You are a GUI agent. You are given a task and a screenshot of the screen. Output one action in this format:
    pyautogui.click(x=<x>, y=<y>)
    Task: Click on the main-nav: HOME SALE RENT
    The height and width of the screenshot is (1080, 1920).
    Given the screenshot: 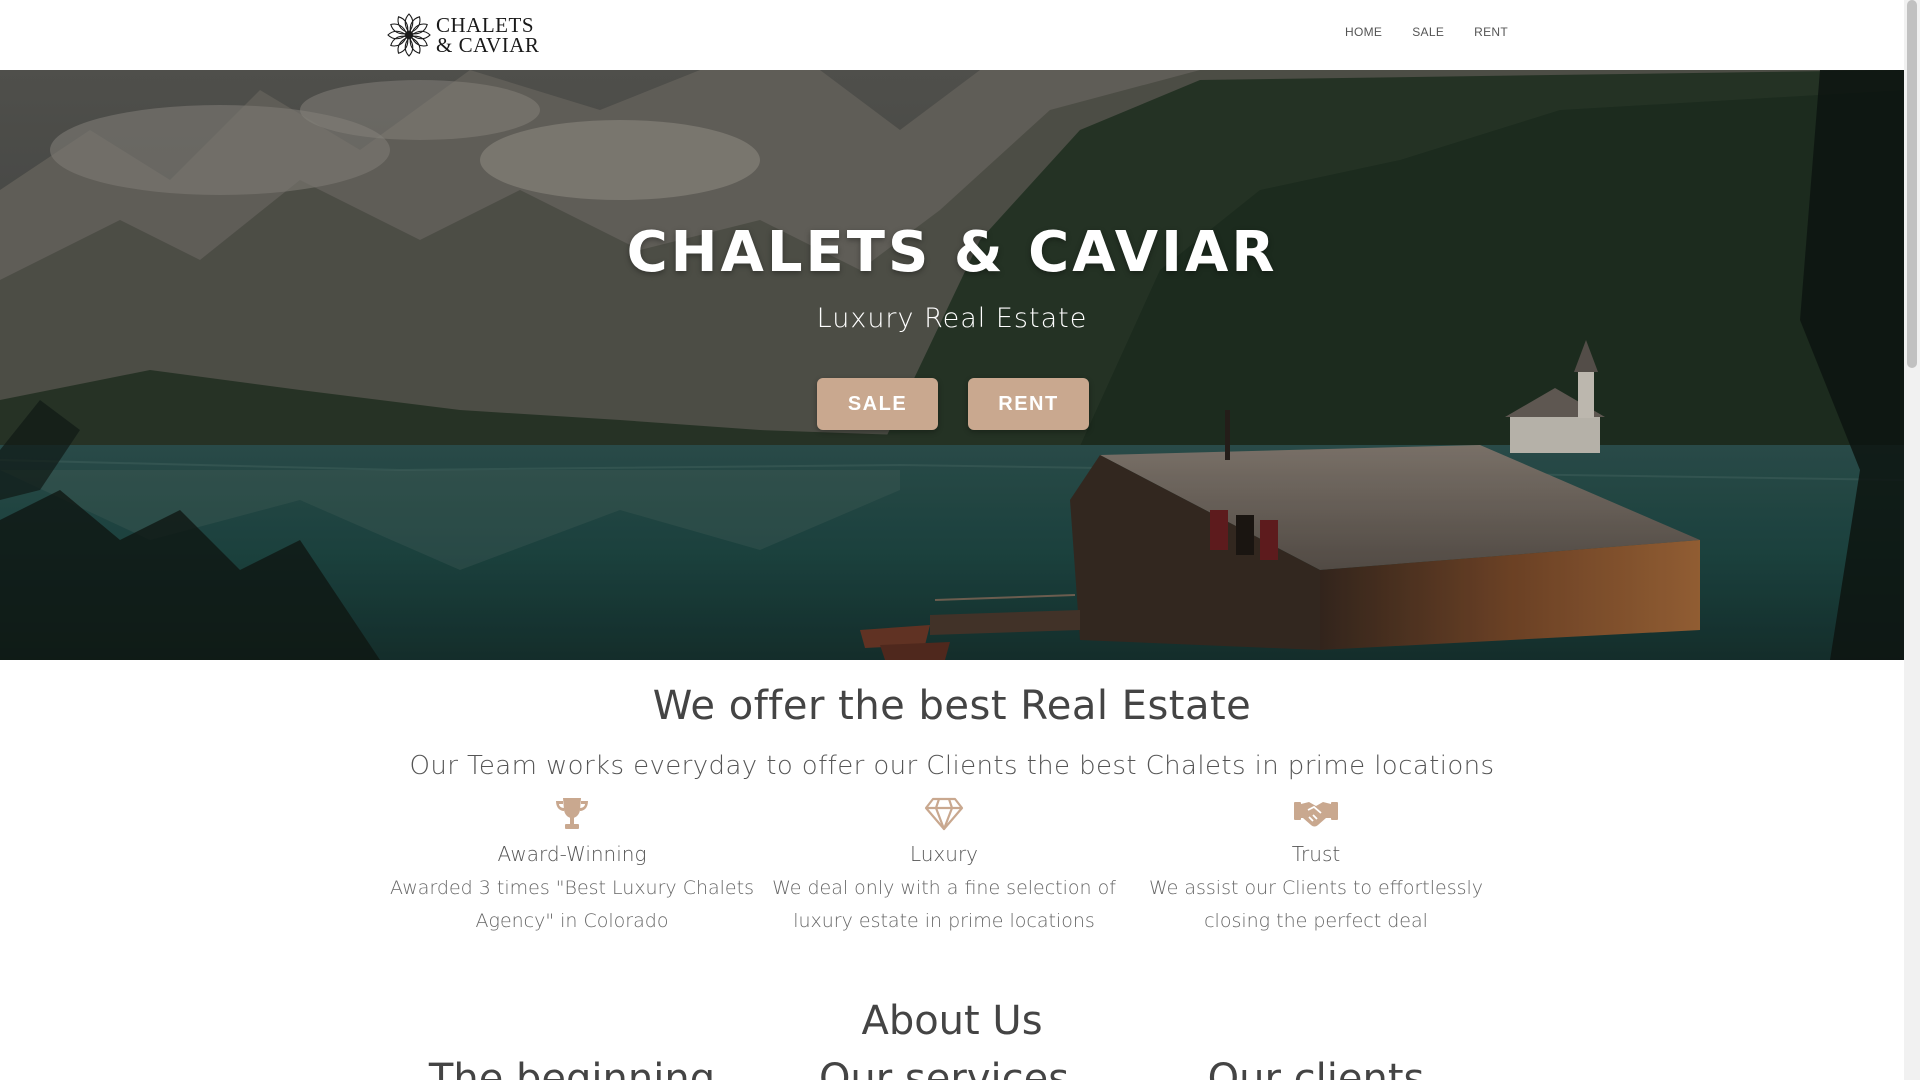 What is the action you would take?
    pyautogui.click(x=1426, y=32)
    